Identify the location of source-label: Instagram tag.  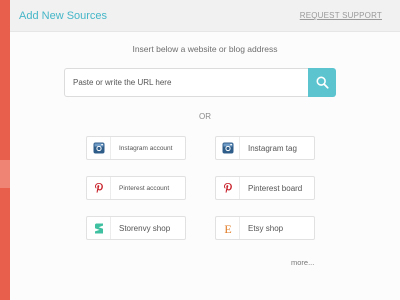
(272, 148).